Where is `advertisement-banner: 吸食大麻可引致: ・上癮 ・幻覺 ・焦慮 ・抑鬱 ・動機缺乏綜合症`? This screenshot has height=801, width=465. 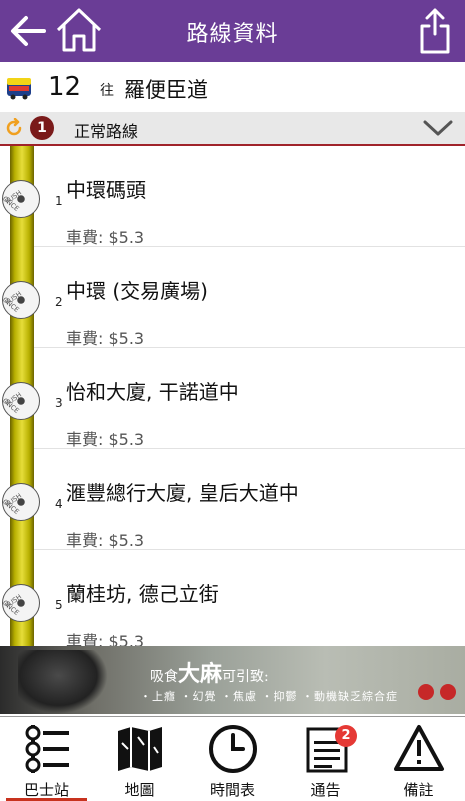
advertisement-banner: 吸食大麻可引致: ・上癮 ・幻覺 ・焦慮 ・抑鬱 ・動機缺乏綜合症 is located at coordinates (232, 680).